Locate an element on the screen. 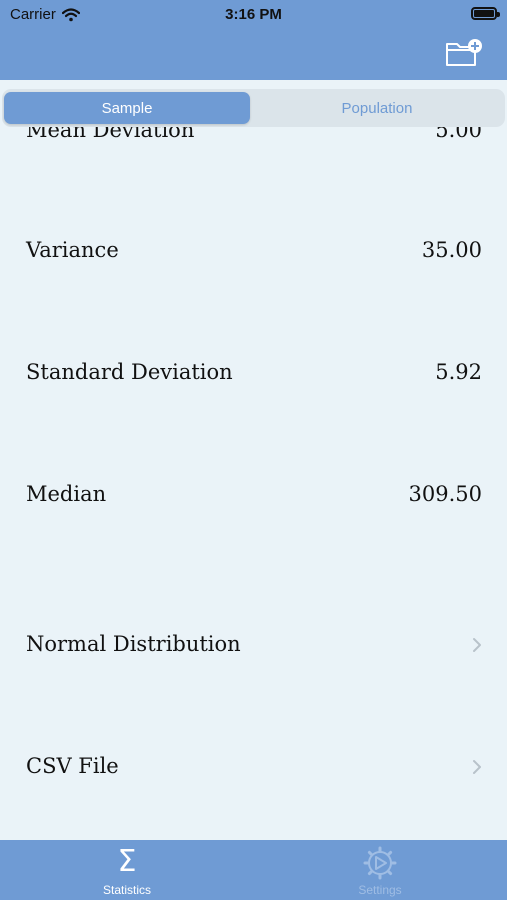 The width and height of the screenshot is (507, 900). row-value: 5.92 is located at coordinates (458, 372).